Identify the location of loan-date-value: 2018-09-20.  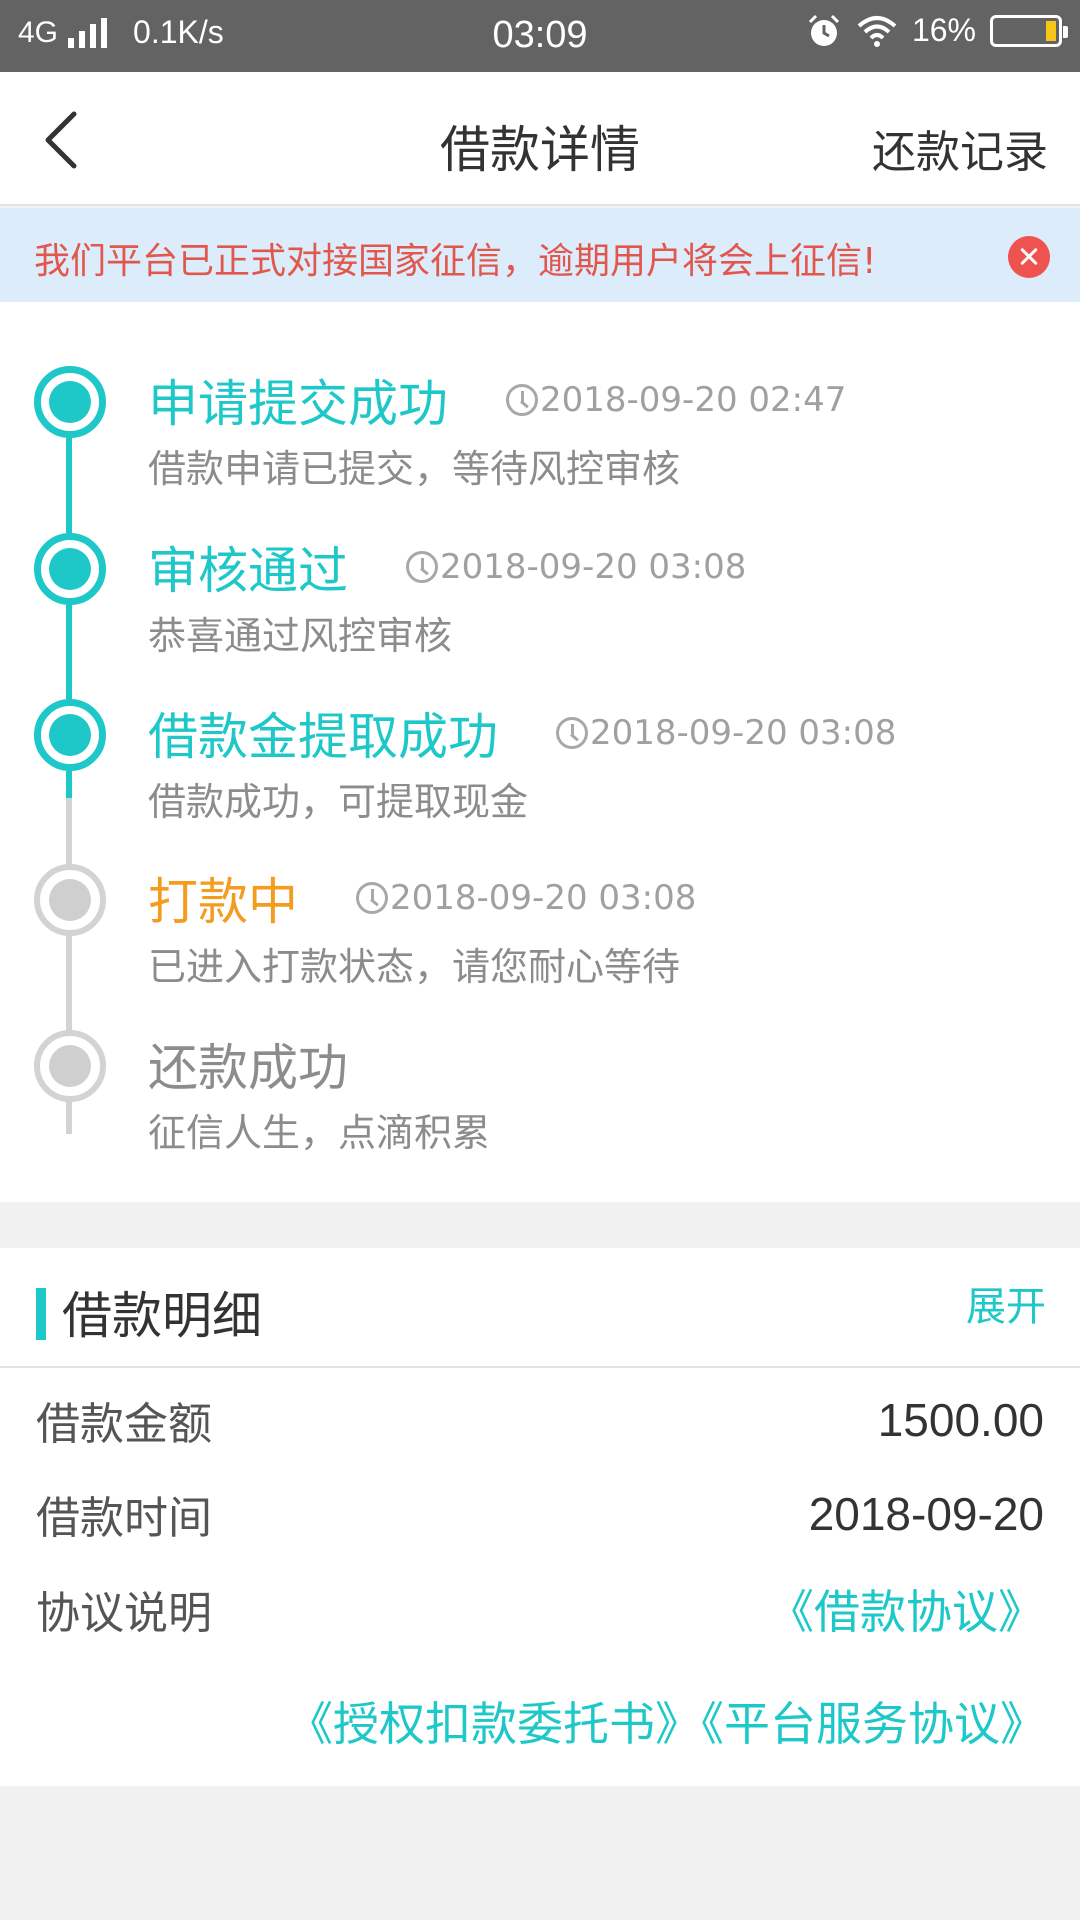
(926, 1514).